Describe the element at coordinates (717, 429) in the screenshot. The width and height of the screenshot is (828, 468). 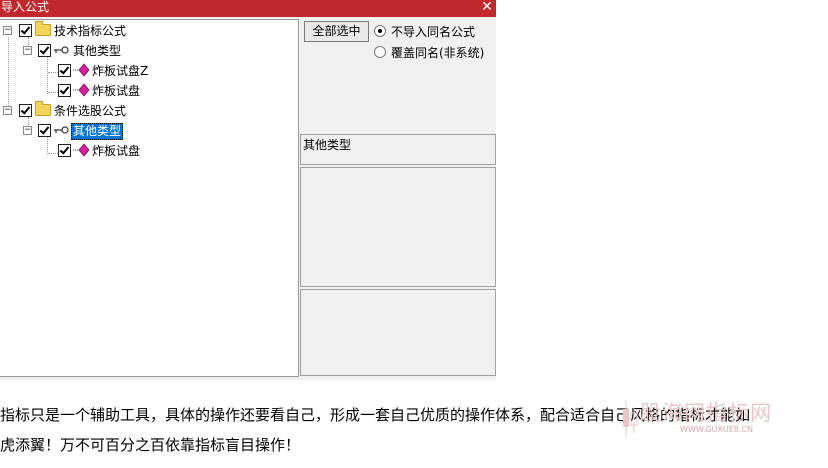
I see `watermark-url: WWW.GUXUE8.CN` at that location.